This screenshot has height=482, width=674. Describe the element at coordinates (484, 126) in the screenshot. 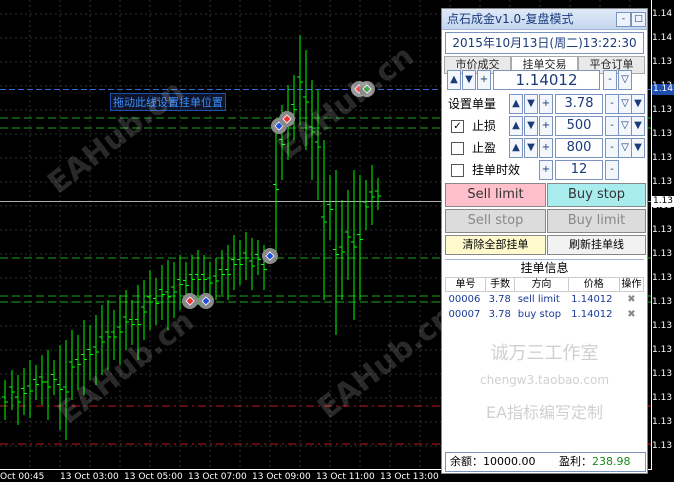

I see `stoploss-label: 止损` at that location.